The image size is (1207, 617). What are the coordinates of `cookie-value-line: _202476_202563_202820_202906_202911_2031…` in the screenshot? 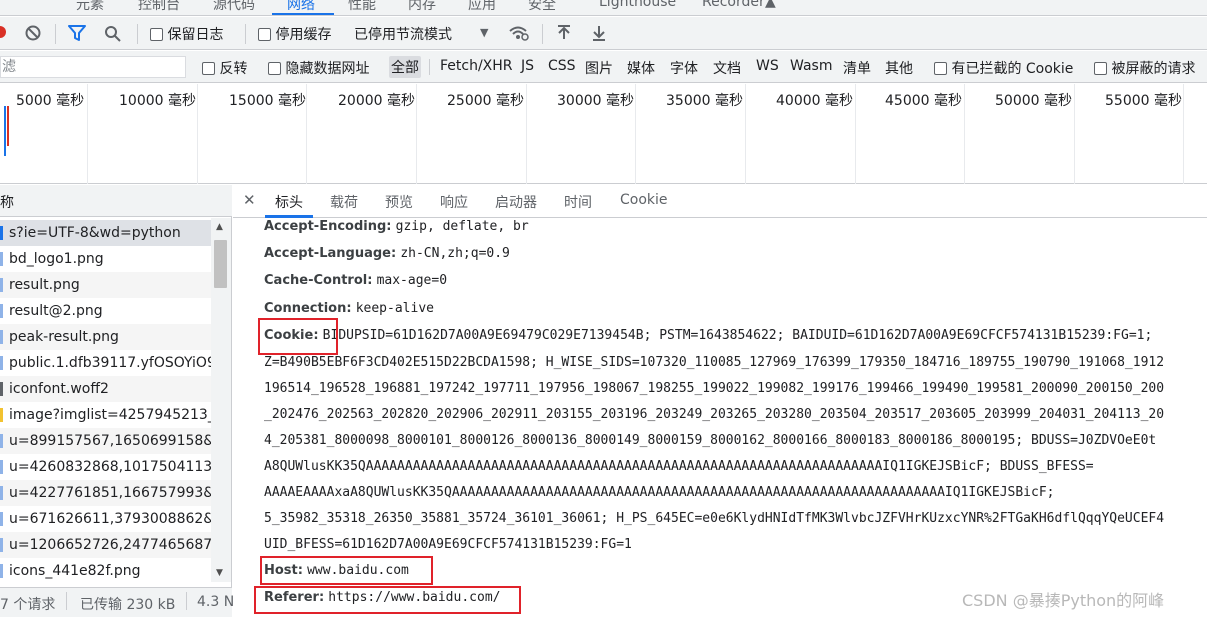 It's located at (714, 414).